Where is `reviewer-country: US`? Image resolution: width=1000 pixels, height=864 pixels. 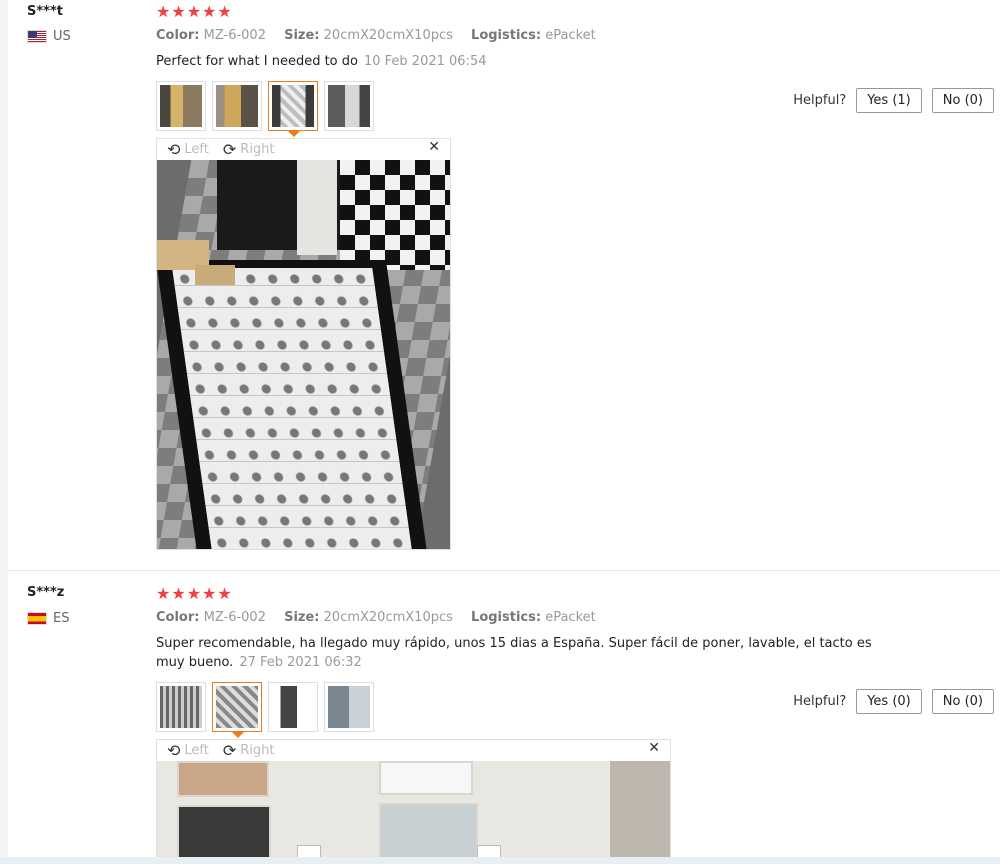 reviewer-country: US is located at coordinates (49, 36).